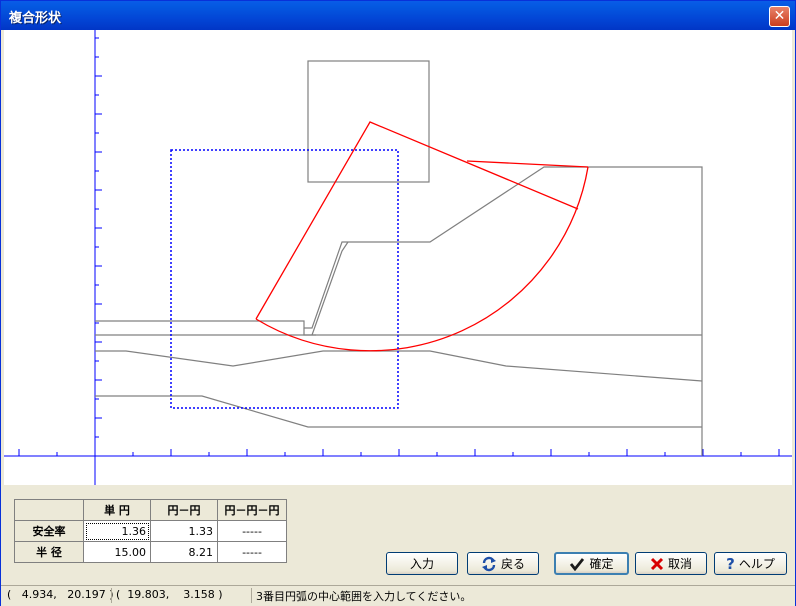 The image size is (796, 606). What do you see at coordinates (184, 510) in the screenshot?
I see `column-header: 円－円` at bounding box center [184, 510].